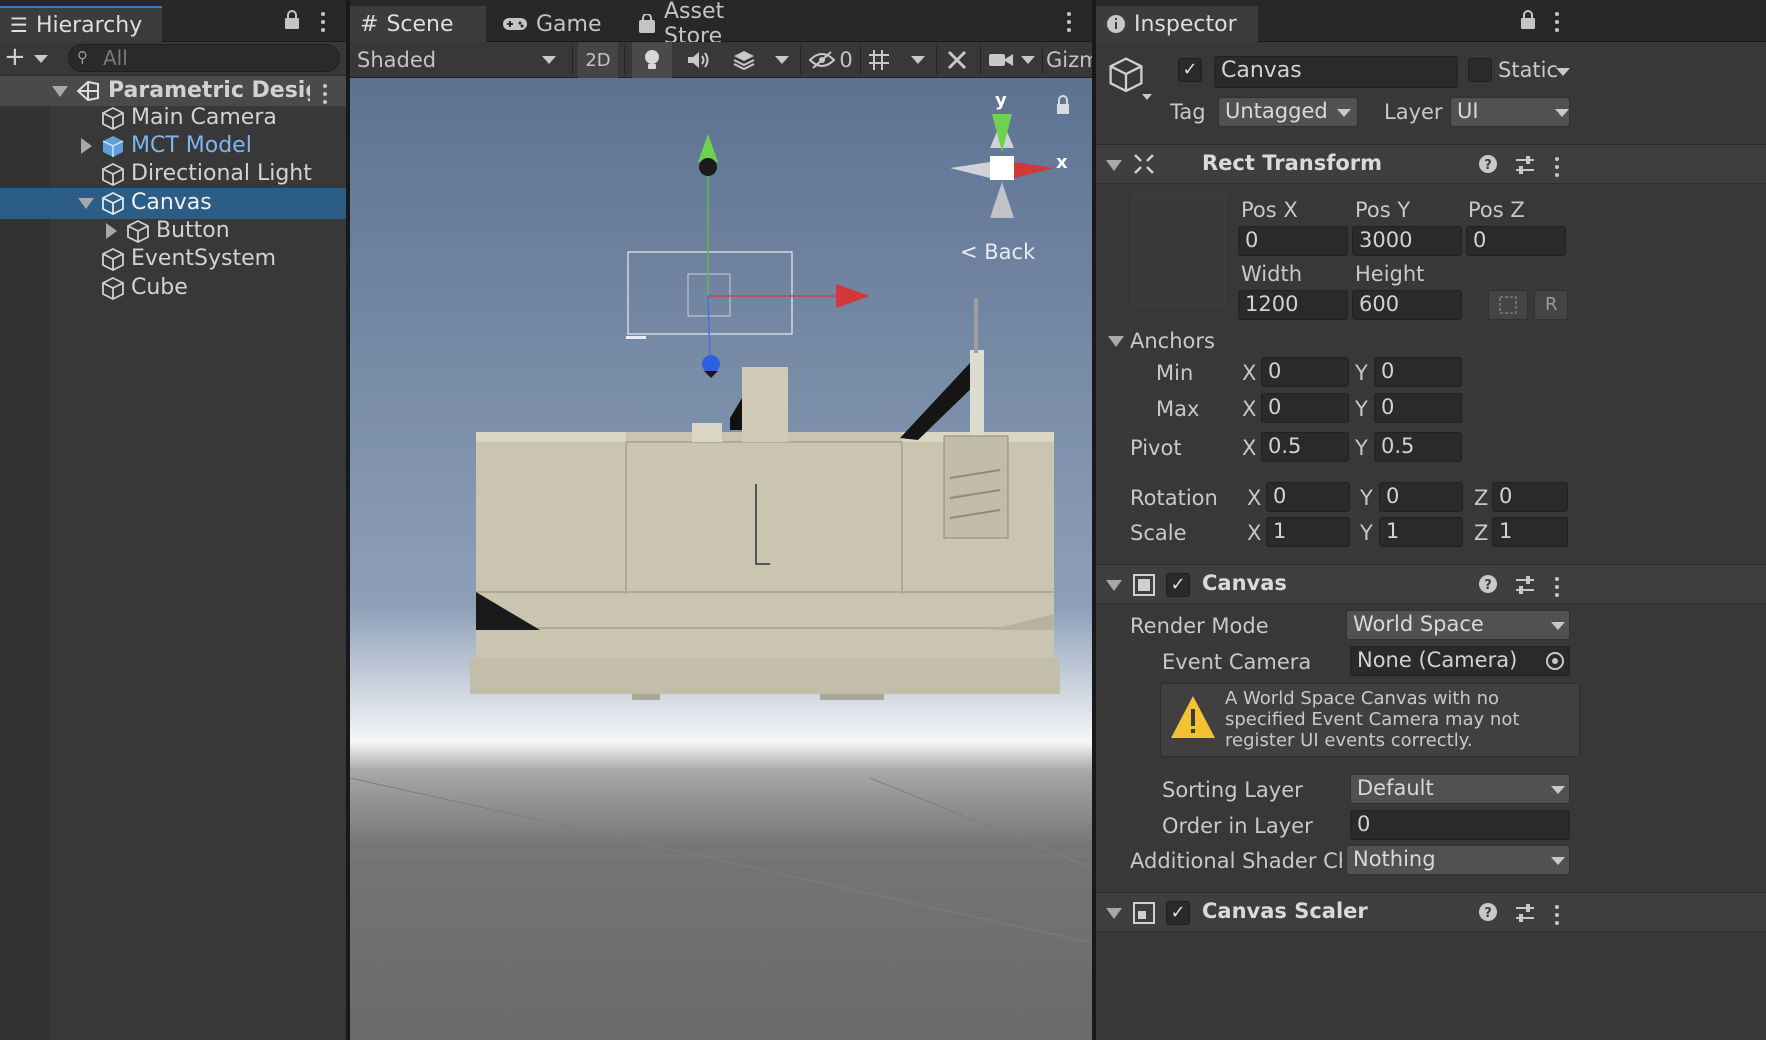 Image resolution: width=1766 pixels, height=1040 pixels. Describe the element at coordinates (1431, 584) in the screenshot. I see `canvas-component-header: ✓ Canvas ?` at that location.